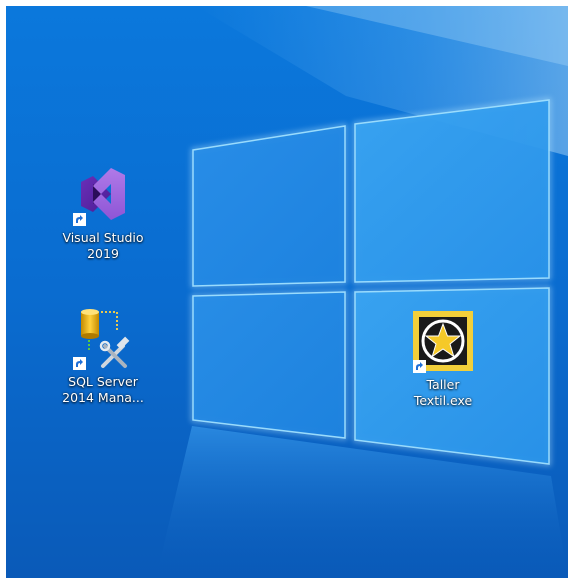 The width and height of the screenshot is (572, 581). I want to click on taller-textil-star-icon, so click(443, 341).